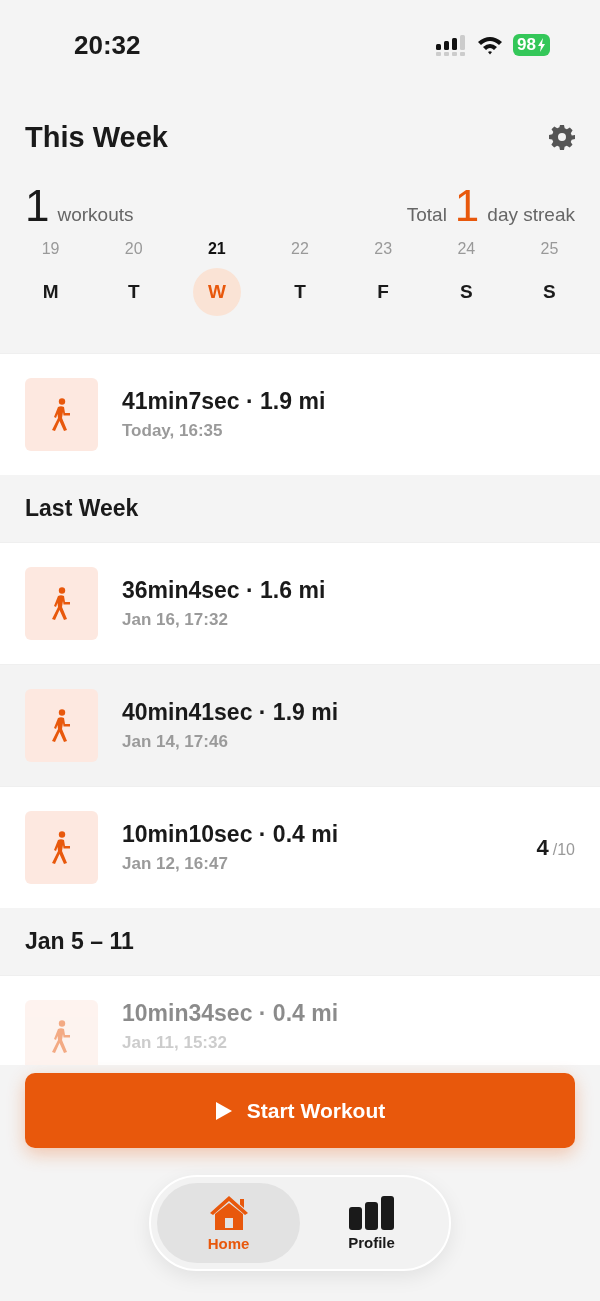 This screenshot has height=1301, width=600. What do you see at coordinates (300, 249) in the screenshot?
I see `day-number: 22` at bounding box center [300, 249].